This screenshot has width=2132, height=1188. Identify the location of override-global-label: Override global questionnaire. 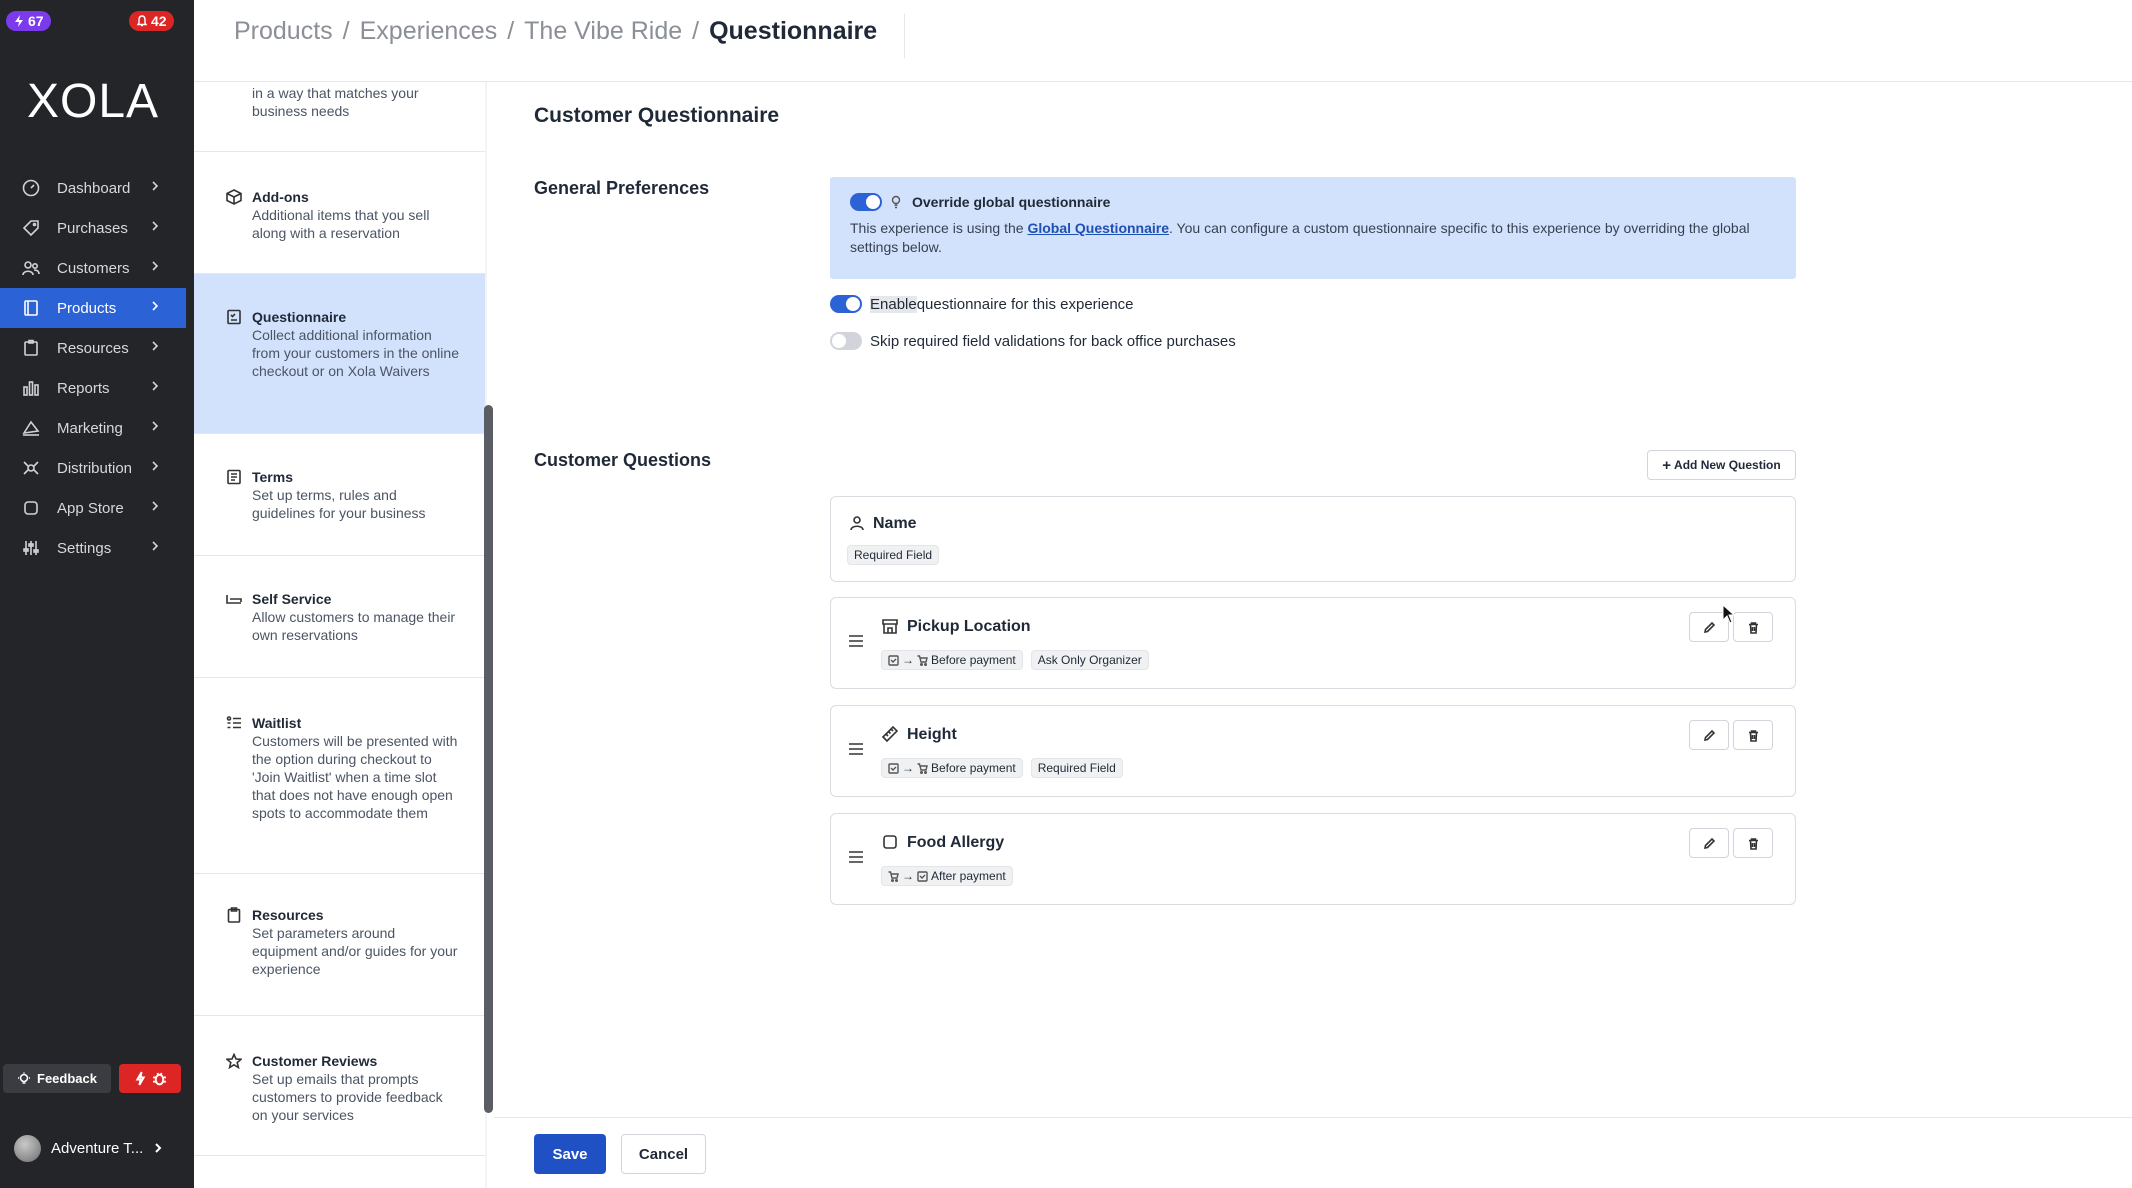
(1011, 202).